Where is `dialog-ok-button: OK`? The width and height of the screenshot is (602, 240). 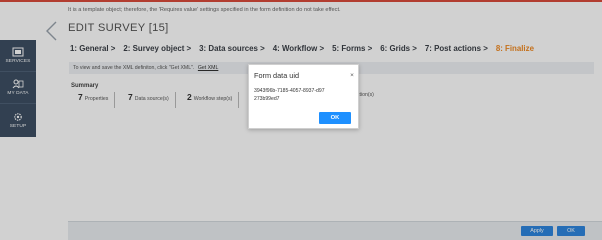 dialog-ok-button: OK is located at coordinates (335, 118).